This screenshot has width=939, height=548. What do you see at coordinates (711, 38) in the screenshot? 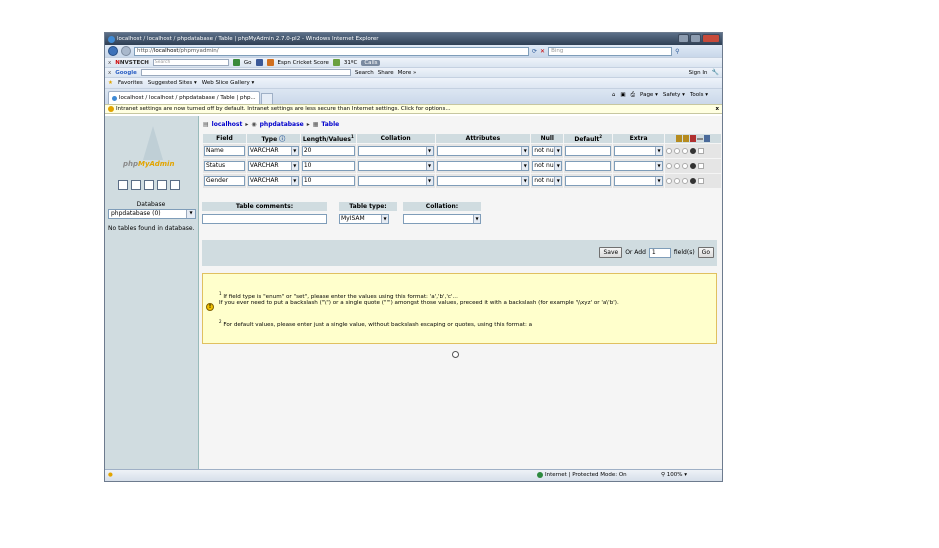
I see `close-button` at bounding box center [711, 38].